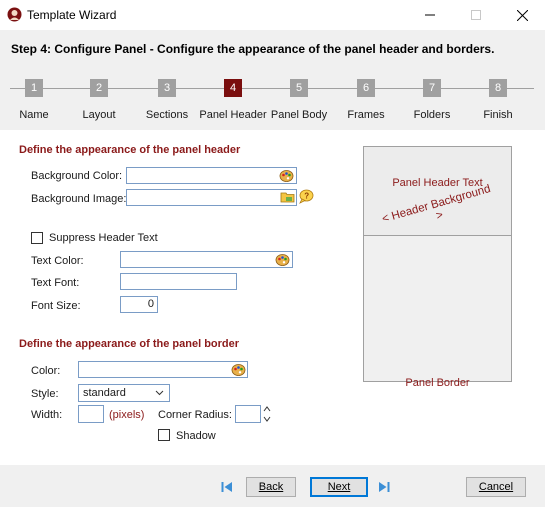  I want to click on back-button: Back, so click(271, 487).